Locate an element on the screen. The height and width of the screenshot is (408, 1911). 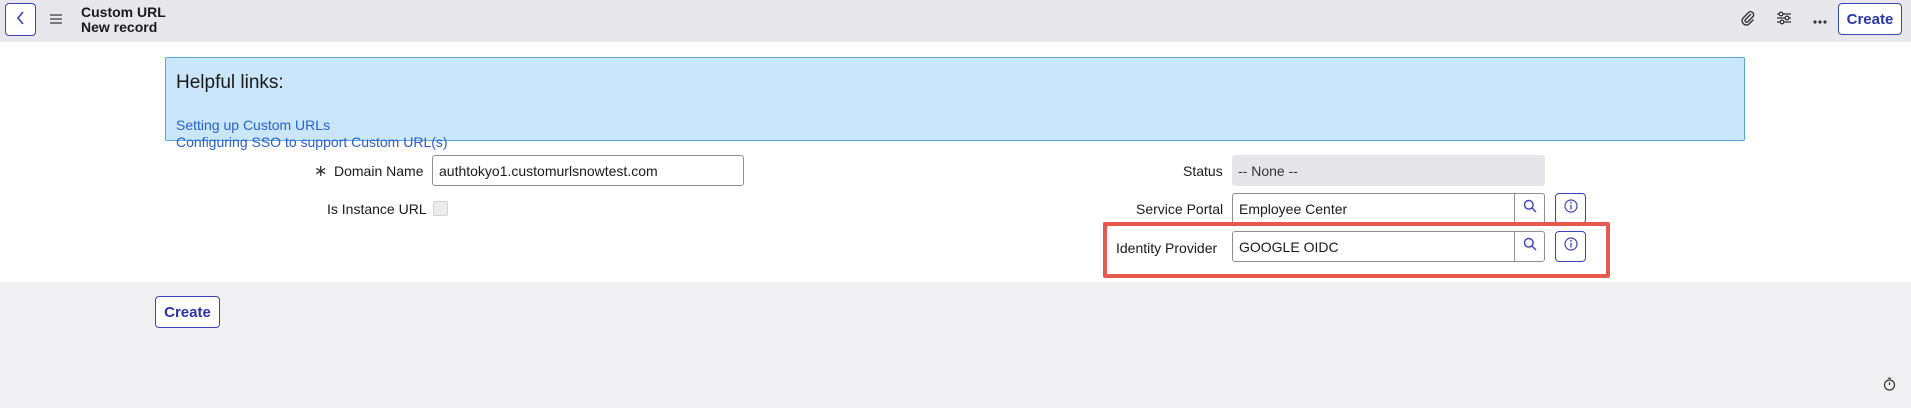
info-icon is located at coordinates (1570, 208).